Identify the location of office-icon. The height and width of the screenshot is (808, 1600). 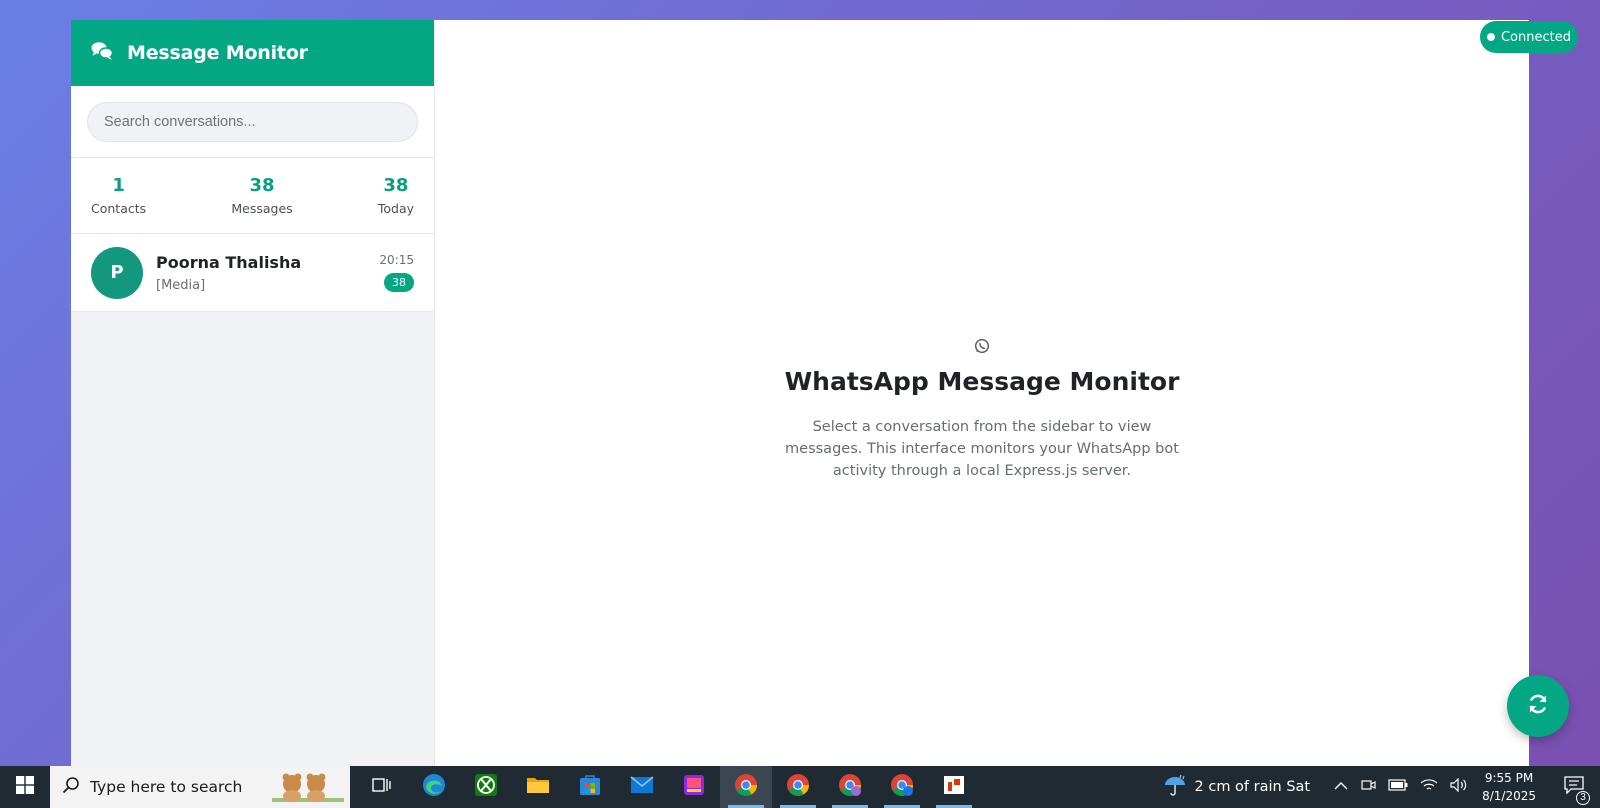
(954, 787).